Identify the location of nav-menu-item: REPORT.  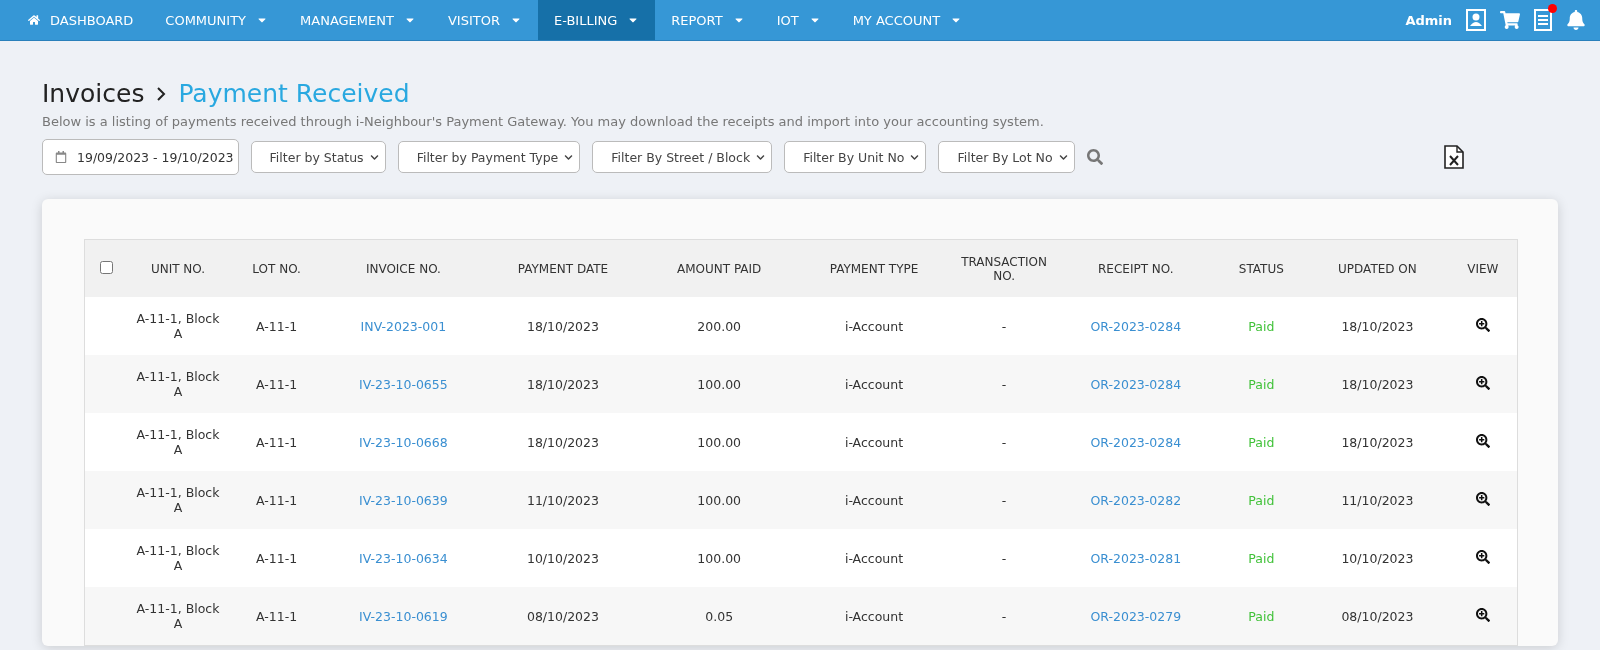
(708, 20).